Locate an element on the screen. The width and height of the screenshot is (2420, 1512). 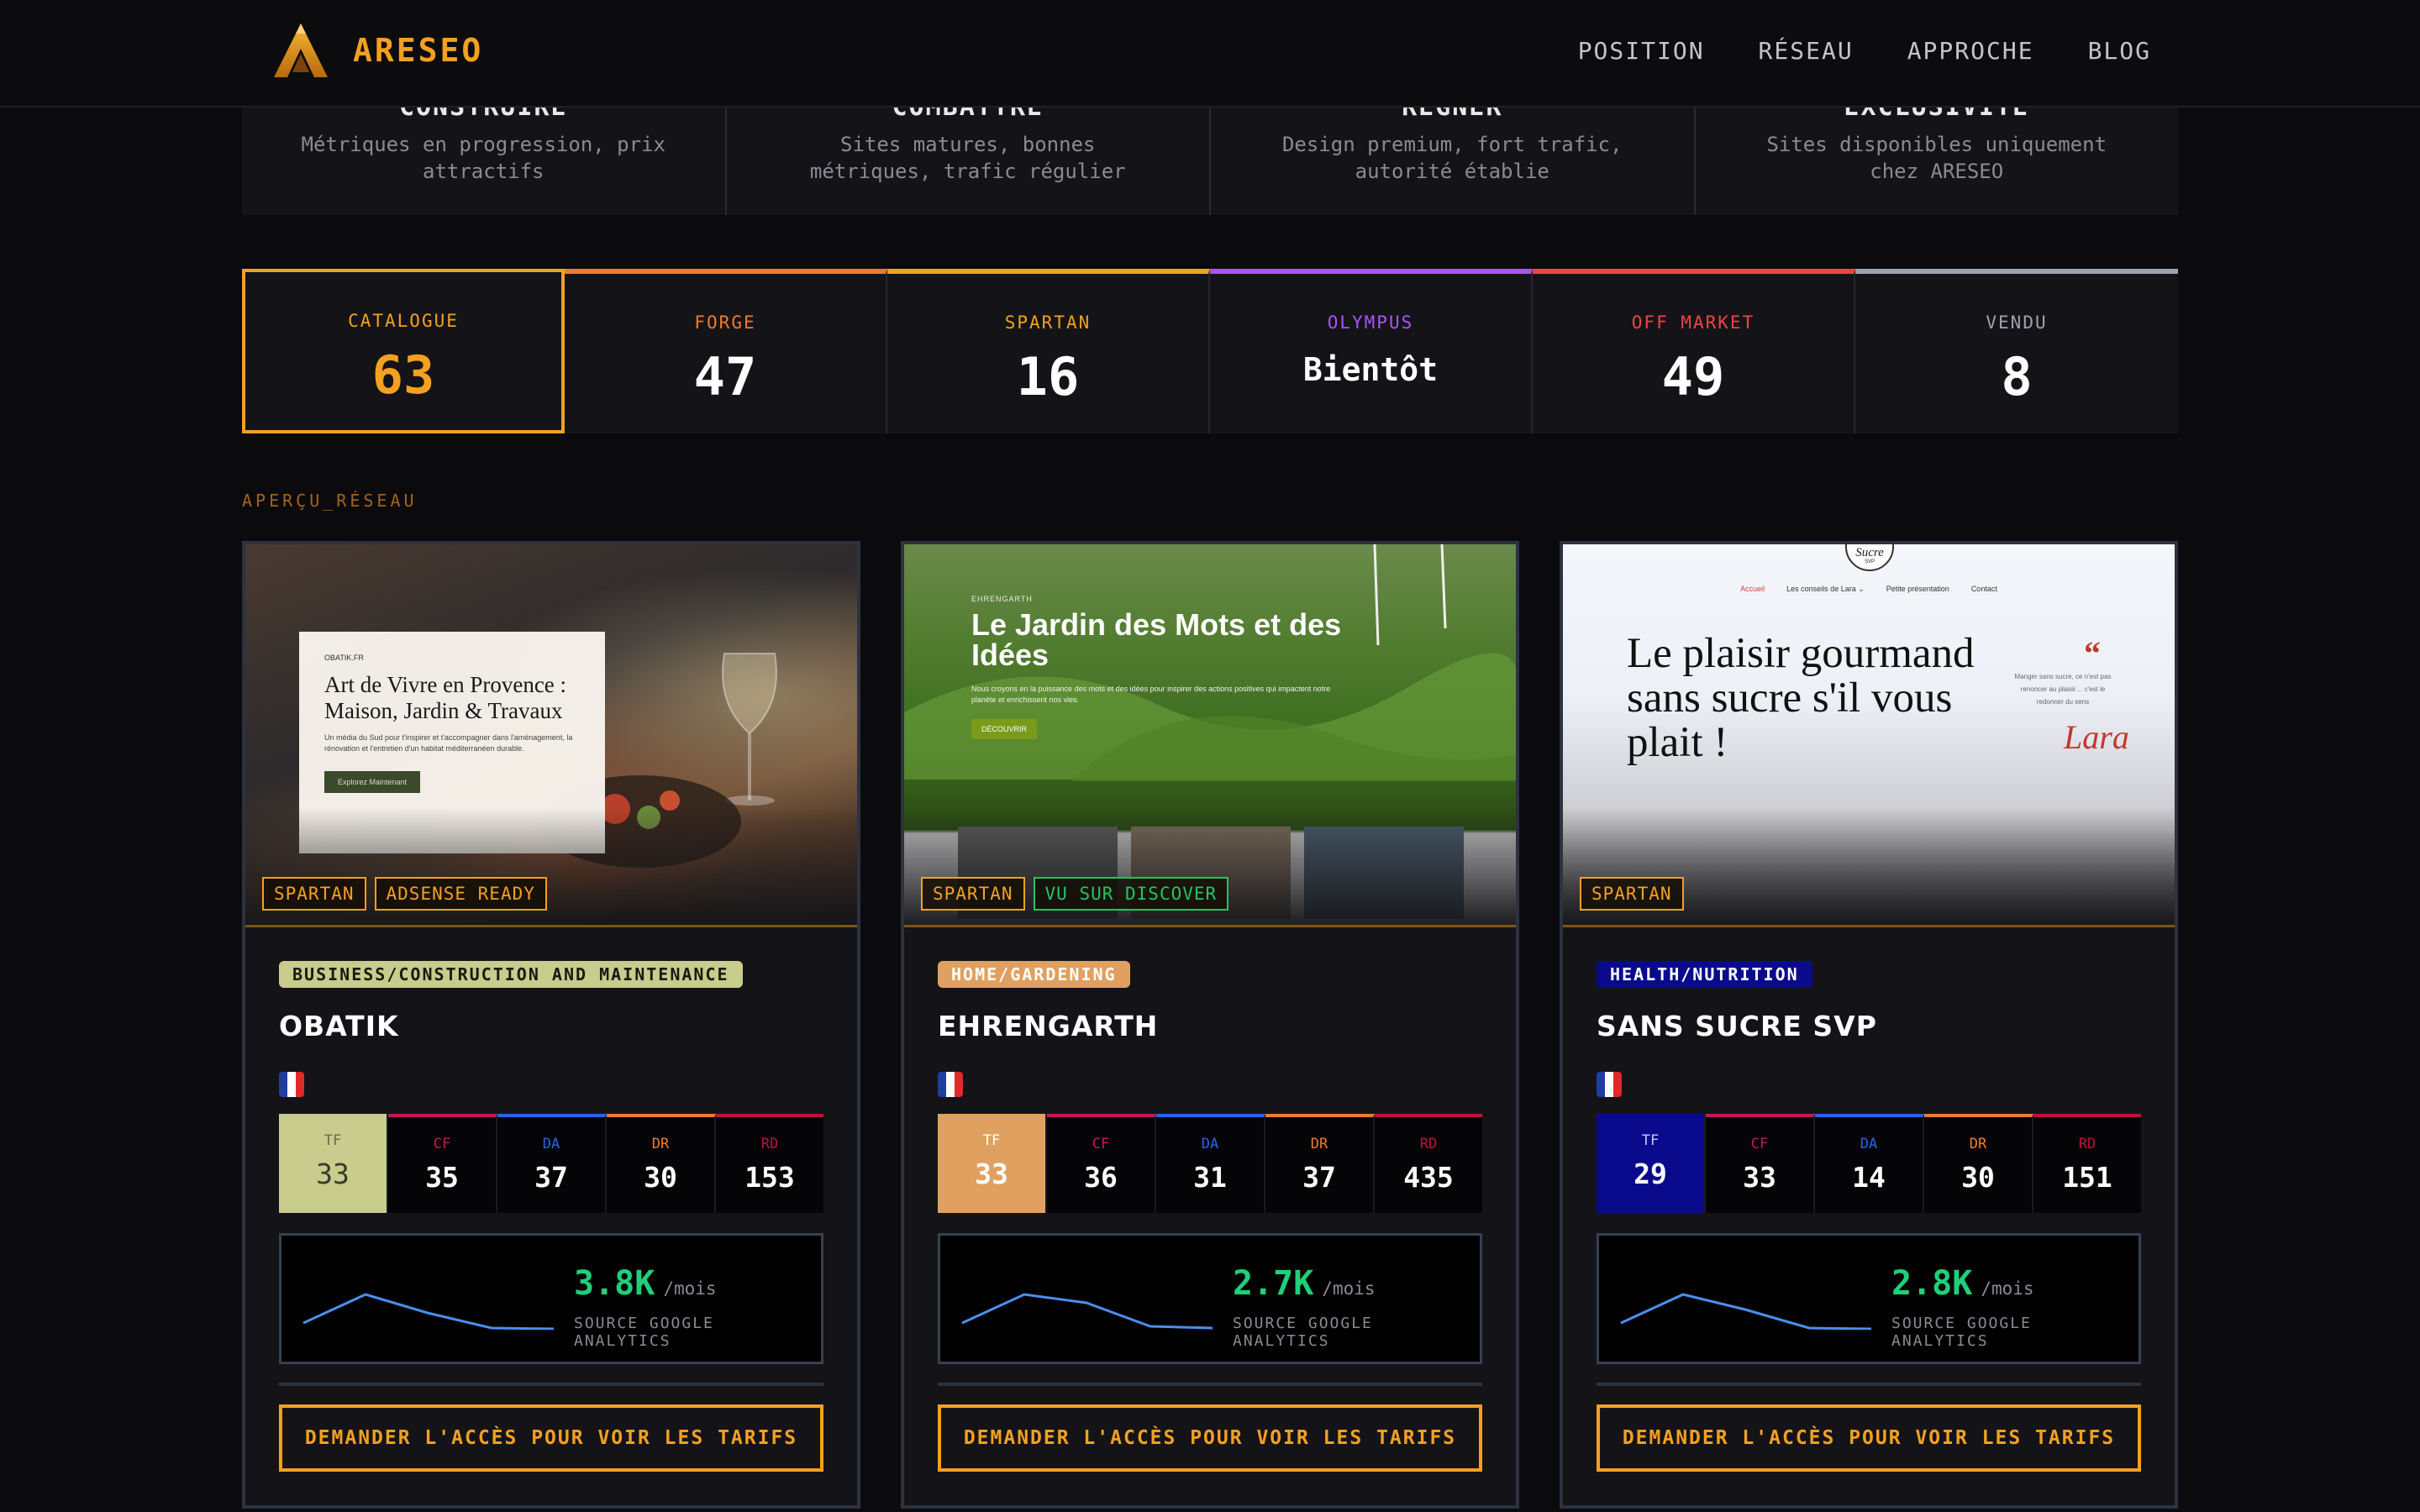
stat-vendu: VENDU 8 is located at coordinates (2016, 351).